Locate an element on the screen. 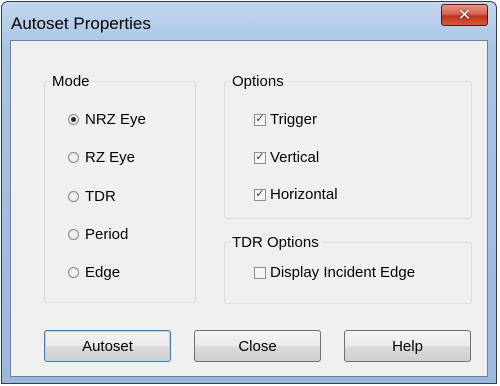  option-label: Vertical is located at coordinates (295, 157).